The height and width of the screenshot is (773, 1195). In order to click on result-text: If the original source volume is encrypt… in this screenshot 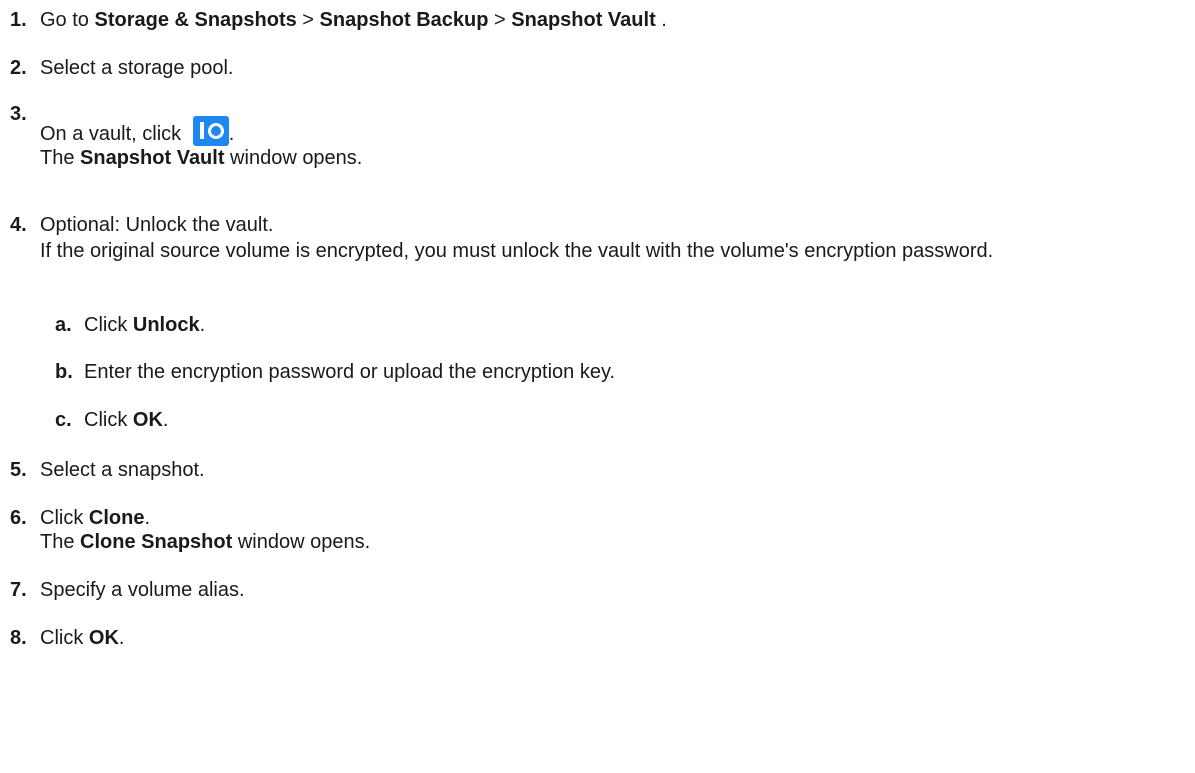, I will do `click(517, 251)`.